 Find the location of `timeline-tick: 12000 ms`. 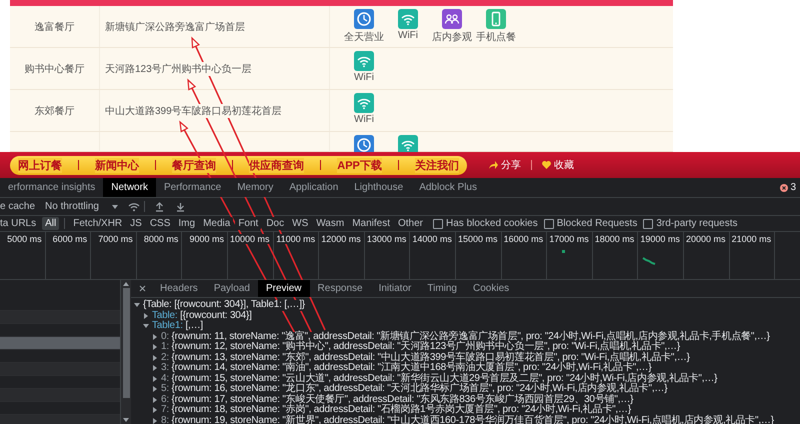

timeline-tick: 12000 ms is located at coordinates (341, 239).